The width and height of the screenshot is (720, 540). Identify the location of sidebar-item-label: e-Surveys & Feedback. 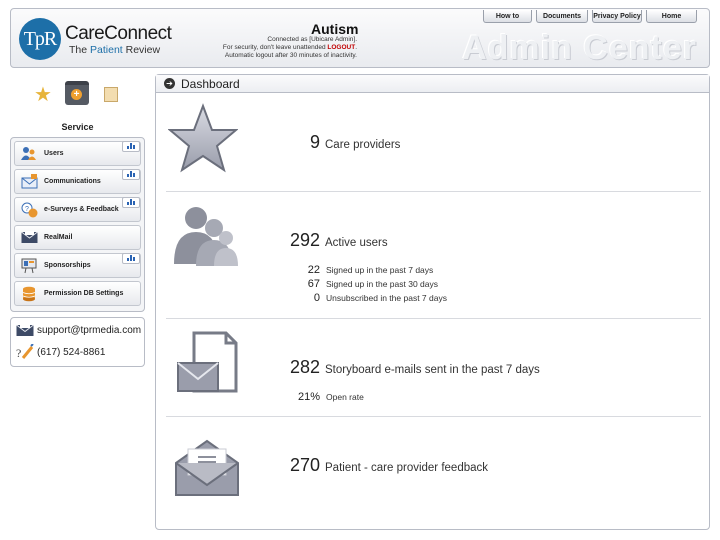
(81, 209).